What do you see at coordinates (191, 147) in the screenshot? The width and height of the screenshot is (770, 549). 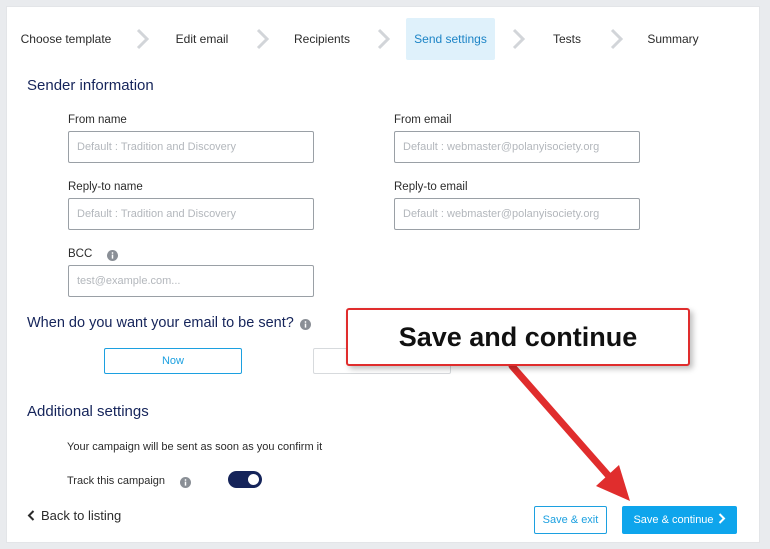 I see `from-name-input` at bounding box center [191, 147].